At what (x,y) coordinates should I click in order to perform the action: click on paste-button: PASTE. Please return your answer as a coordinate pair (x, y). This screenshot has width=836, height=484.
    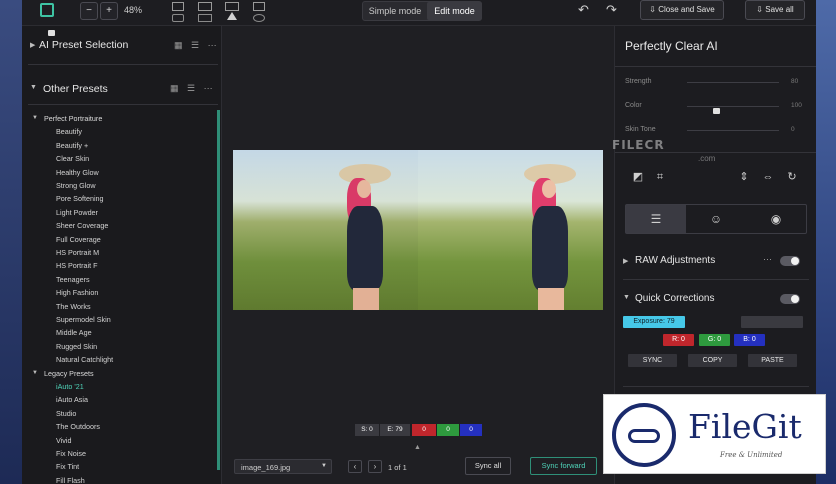
    Looking at the image, I should click on (772, 360).